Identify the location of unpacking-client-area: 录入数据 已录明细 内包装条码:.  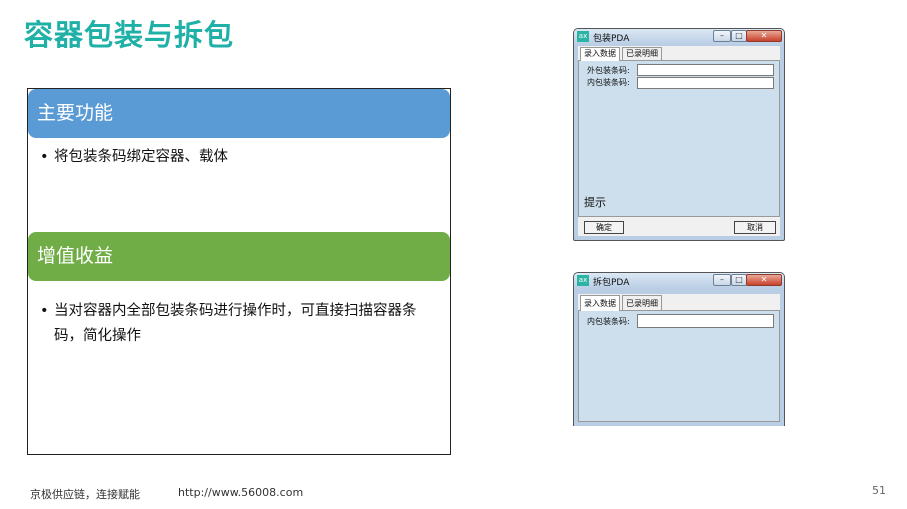
(679, 358).